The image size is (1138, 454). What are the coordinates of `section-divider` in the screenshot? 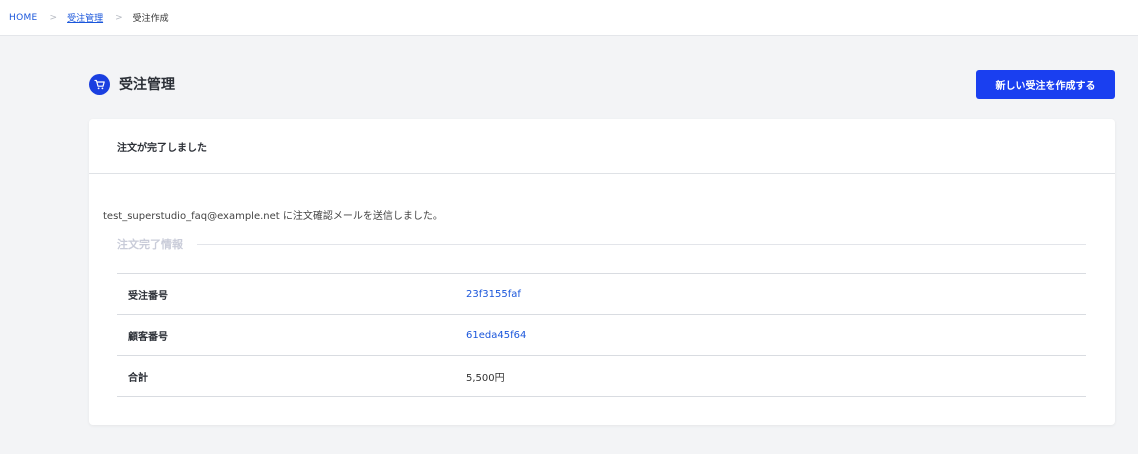 It's located at (641, 244).